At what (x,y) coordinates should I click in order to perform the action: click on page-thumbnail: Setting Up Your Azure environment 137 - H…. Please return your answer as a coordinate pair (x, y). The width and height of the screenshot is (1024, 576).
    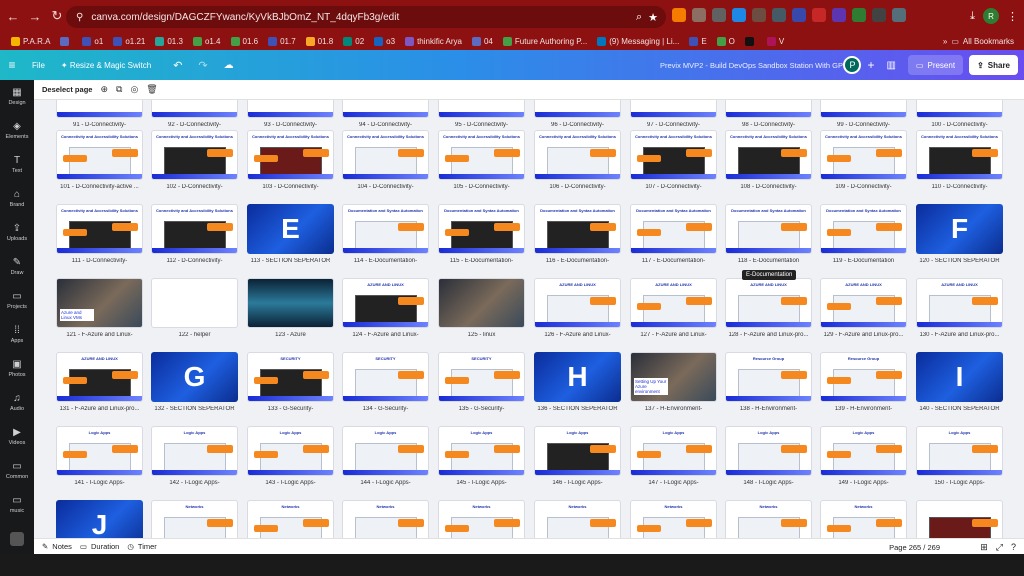
    Looking at the image, I should click on (673, 383).